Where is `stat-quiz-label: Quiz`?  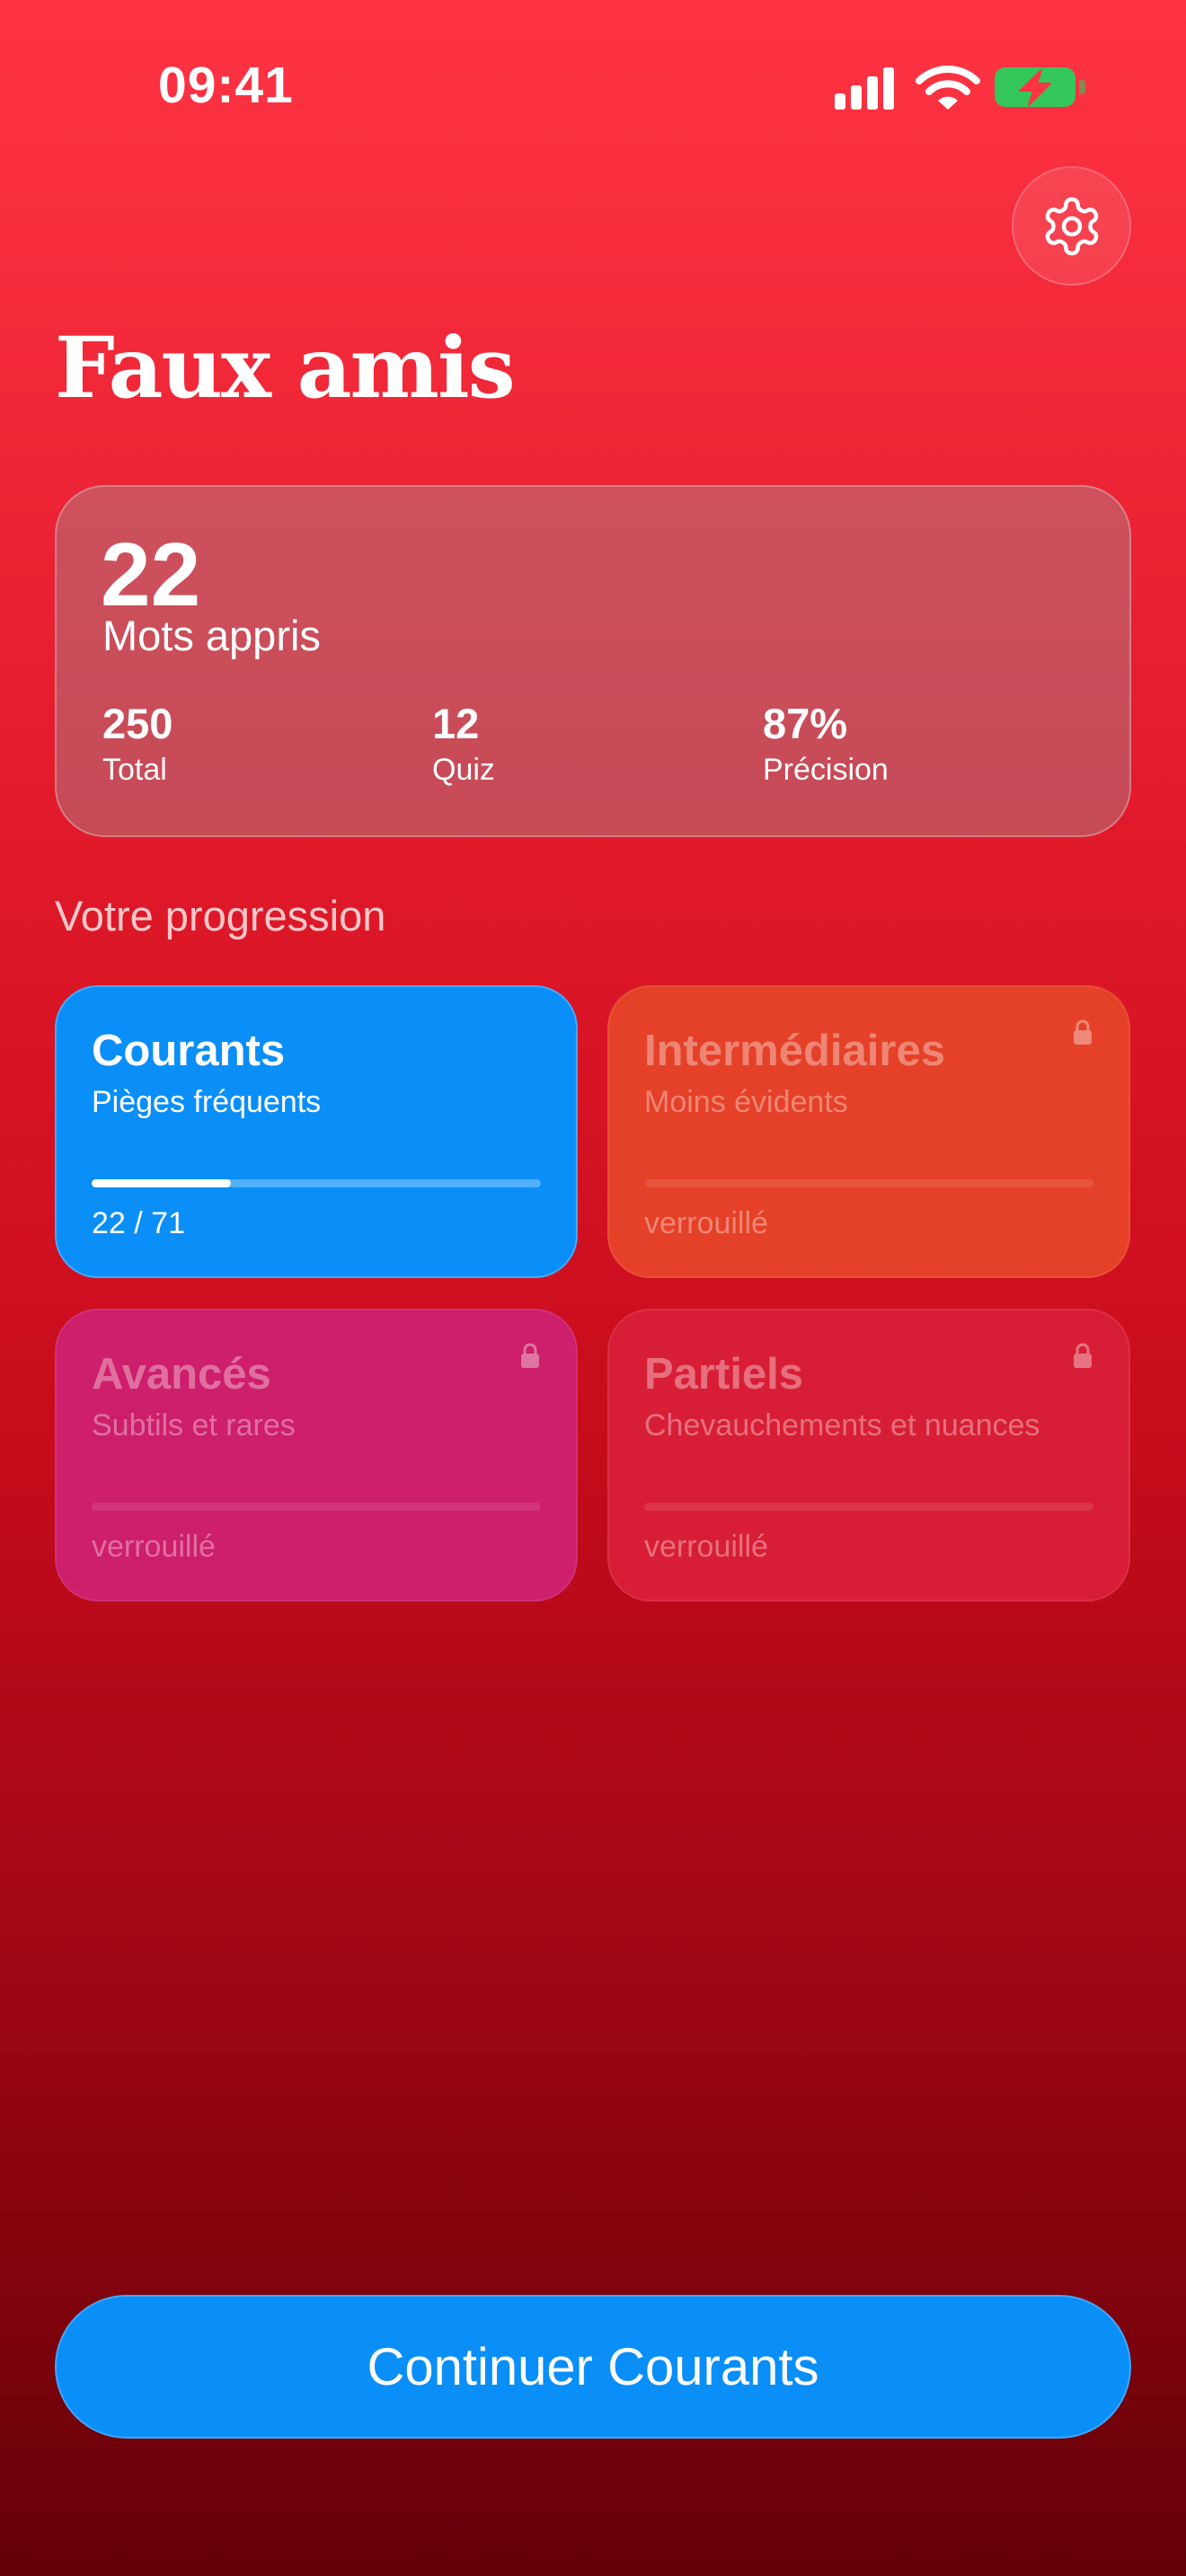 stat-quiz-label: Quiz is located at coordinates (463, 770).